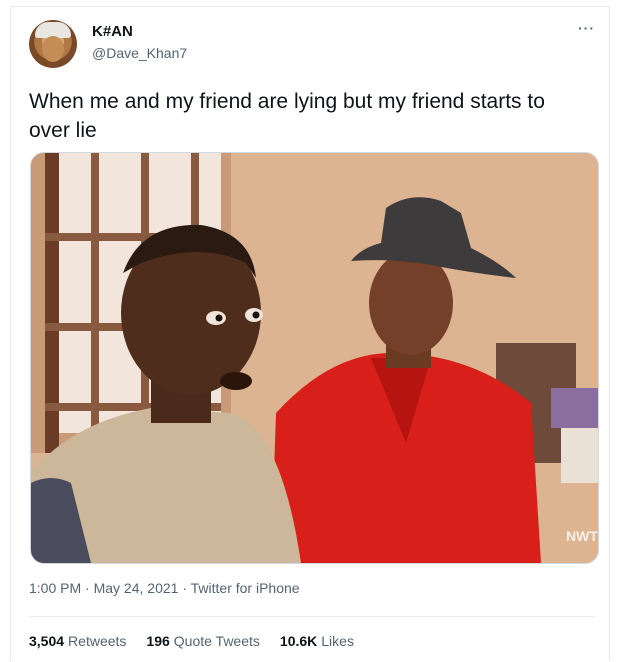 Image resolution: width=621 pixels, height=662 pixels. Describe the element at coordinates (55, 588) in the screenshot. I see `tweet-time: 1:00 PM` at that location.